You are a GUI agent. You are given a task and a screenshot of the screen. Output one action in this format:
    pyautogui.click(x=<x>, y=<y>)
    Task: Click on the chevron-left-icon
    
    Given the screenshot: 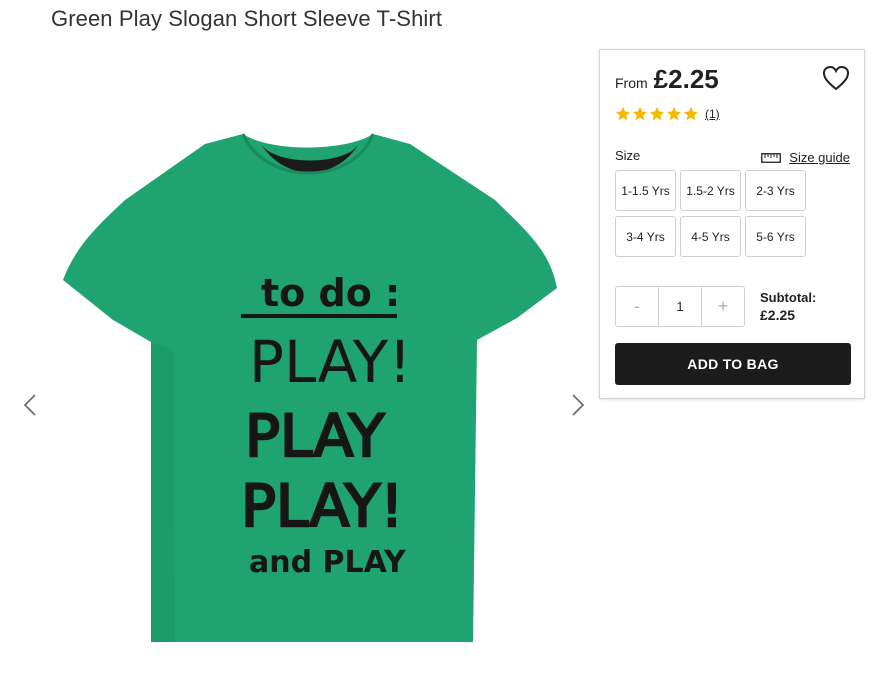 What is the action you would take?
    pyautogui.click(x=29, y=405)
    